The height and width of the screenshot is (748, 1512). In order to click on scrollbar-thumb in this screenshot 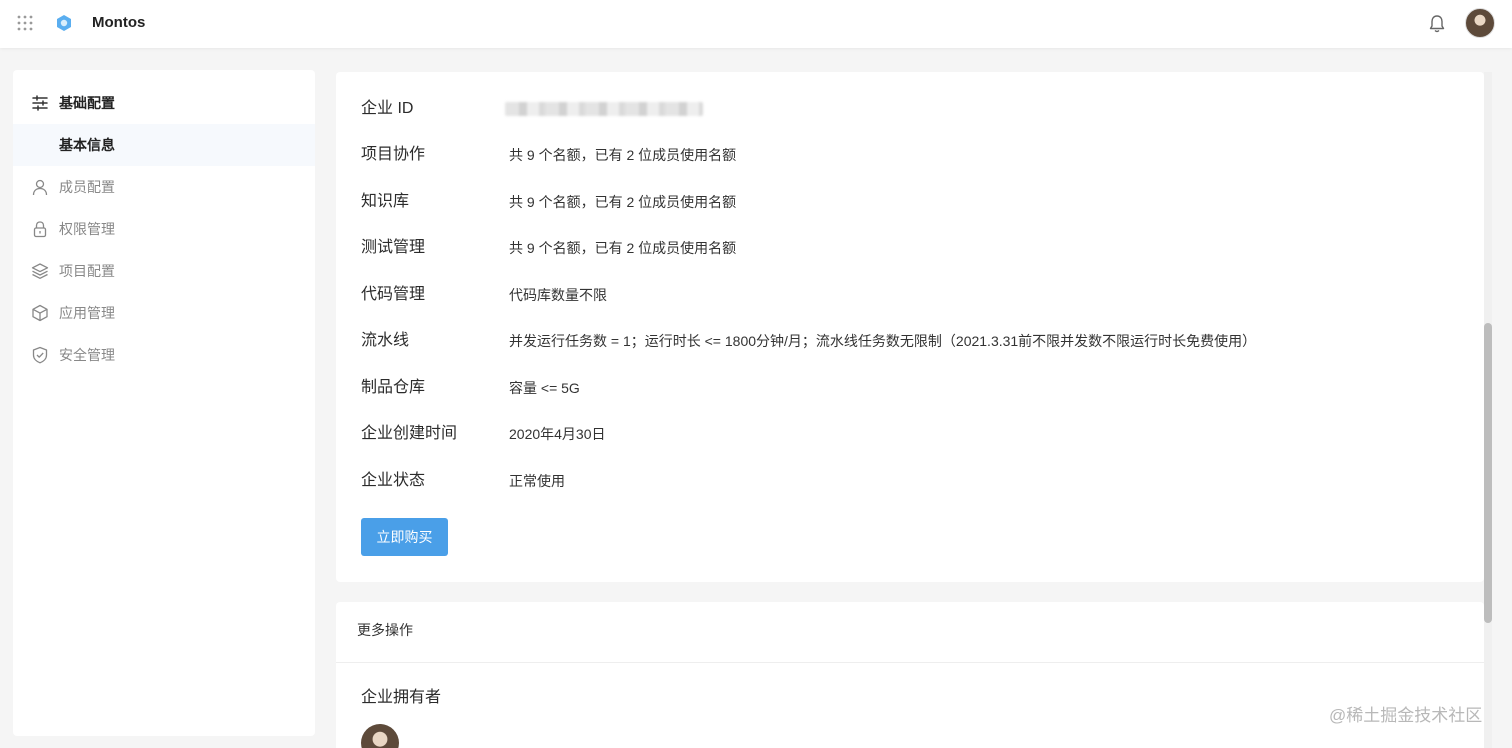, I will do `click(1488, 473)`.